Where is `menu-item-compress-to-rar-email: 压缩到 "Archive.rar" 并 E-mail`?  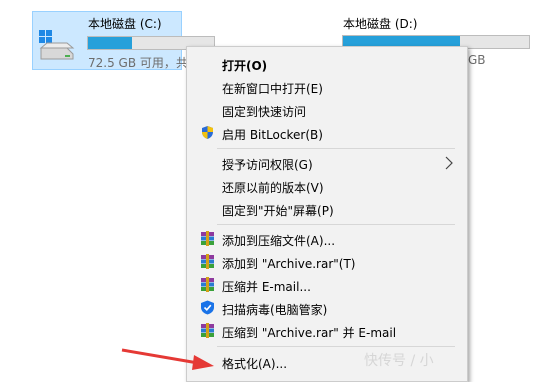 menu-item-compress-to-rar-email: 压缩到 "Archive.rar" 并 E-mail is located at coordinates (327, 331).